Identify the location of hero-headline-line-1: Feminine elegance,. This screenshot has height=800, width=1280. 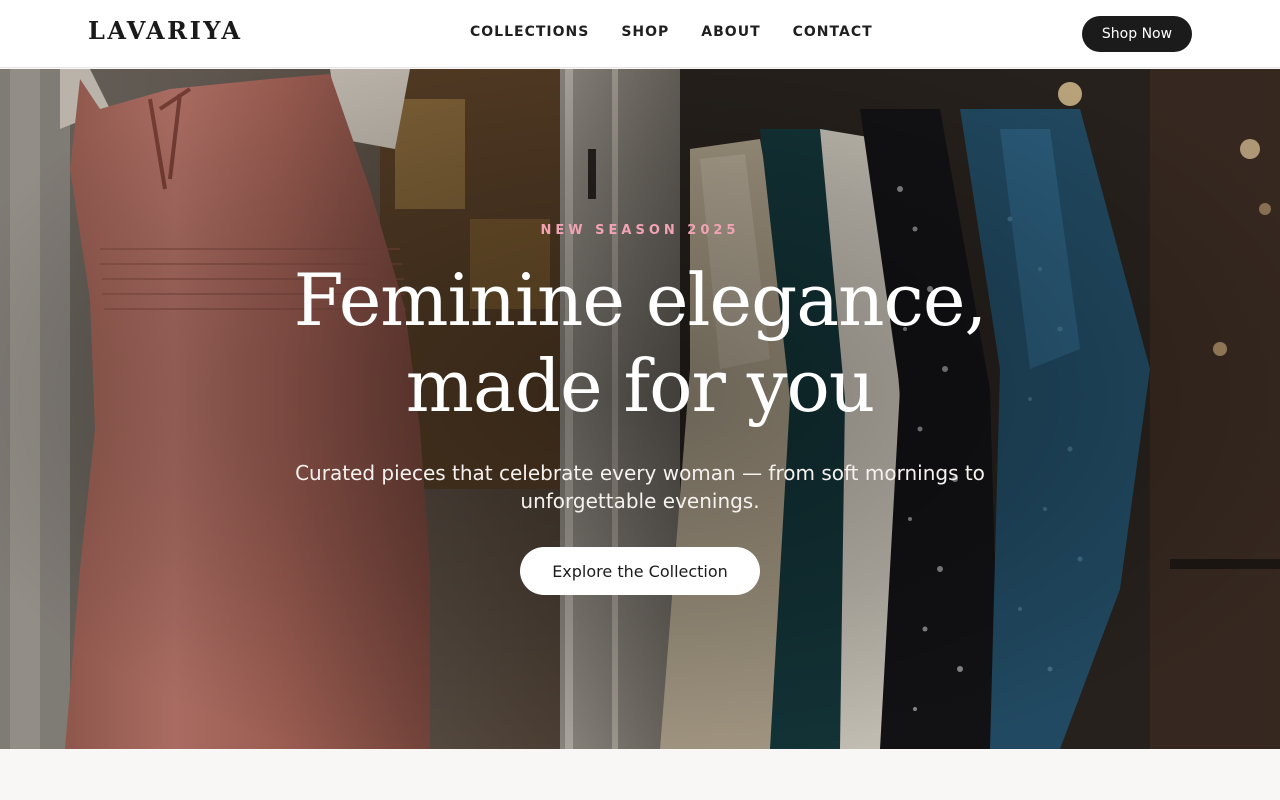
(640, 300).